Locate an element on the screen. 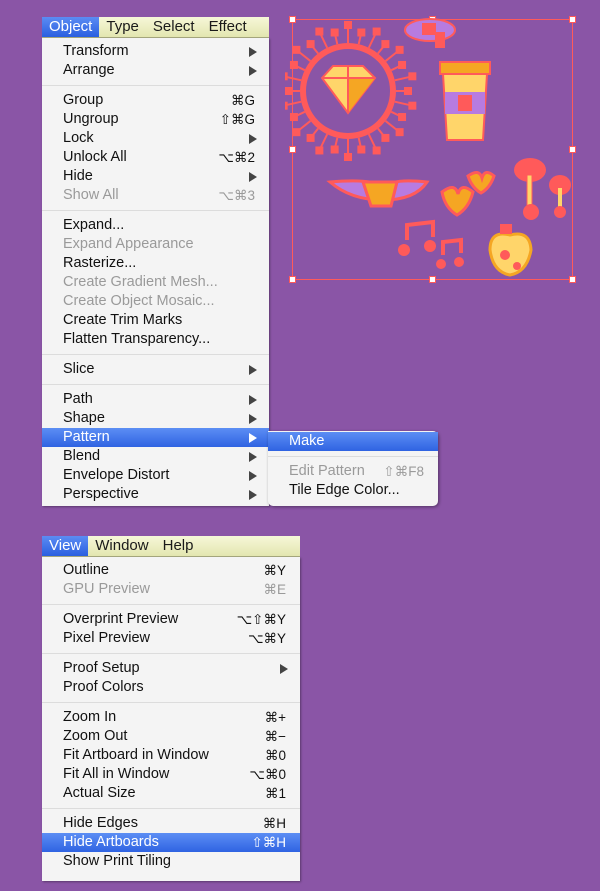  coffee-cup-icon is located at coordinates (465, 101).